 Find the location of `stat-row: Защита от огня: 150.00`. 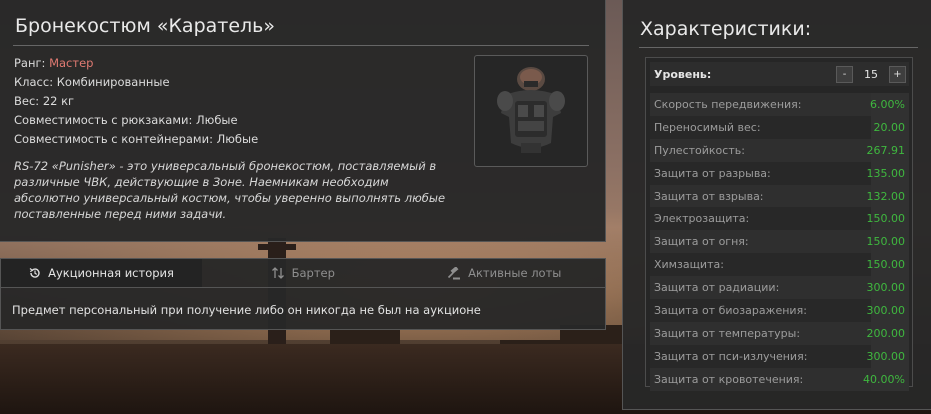

stat-row: Защита от огня: 150.00 is located at coordinates (779, 242).